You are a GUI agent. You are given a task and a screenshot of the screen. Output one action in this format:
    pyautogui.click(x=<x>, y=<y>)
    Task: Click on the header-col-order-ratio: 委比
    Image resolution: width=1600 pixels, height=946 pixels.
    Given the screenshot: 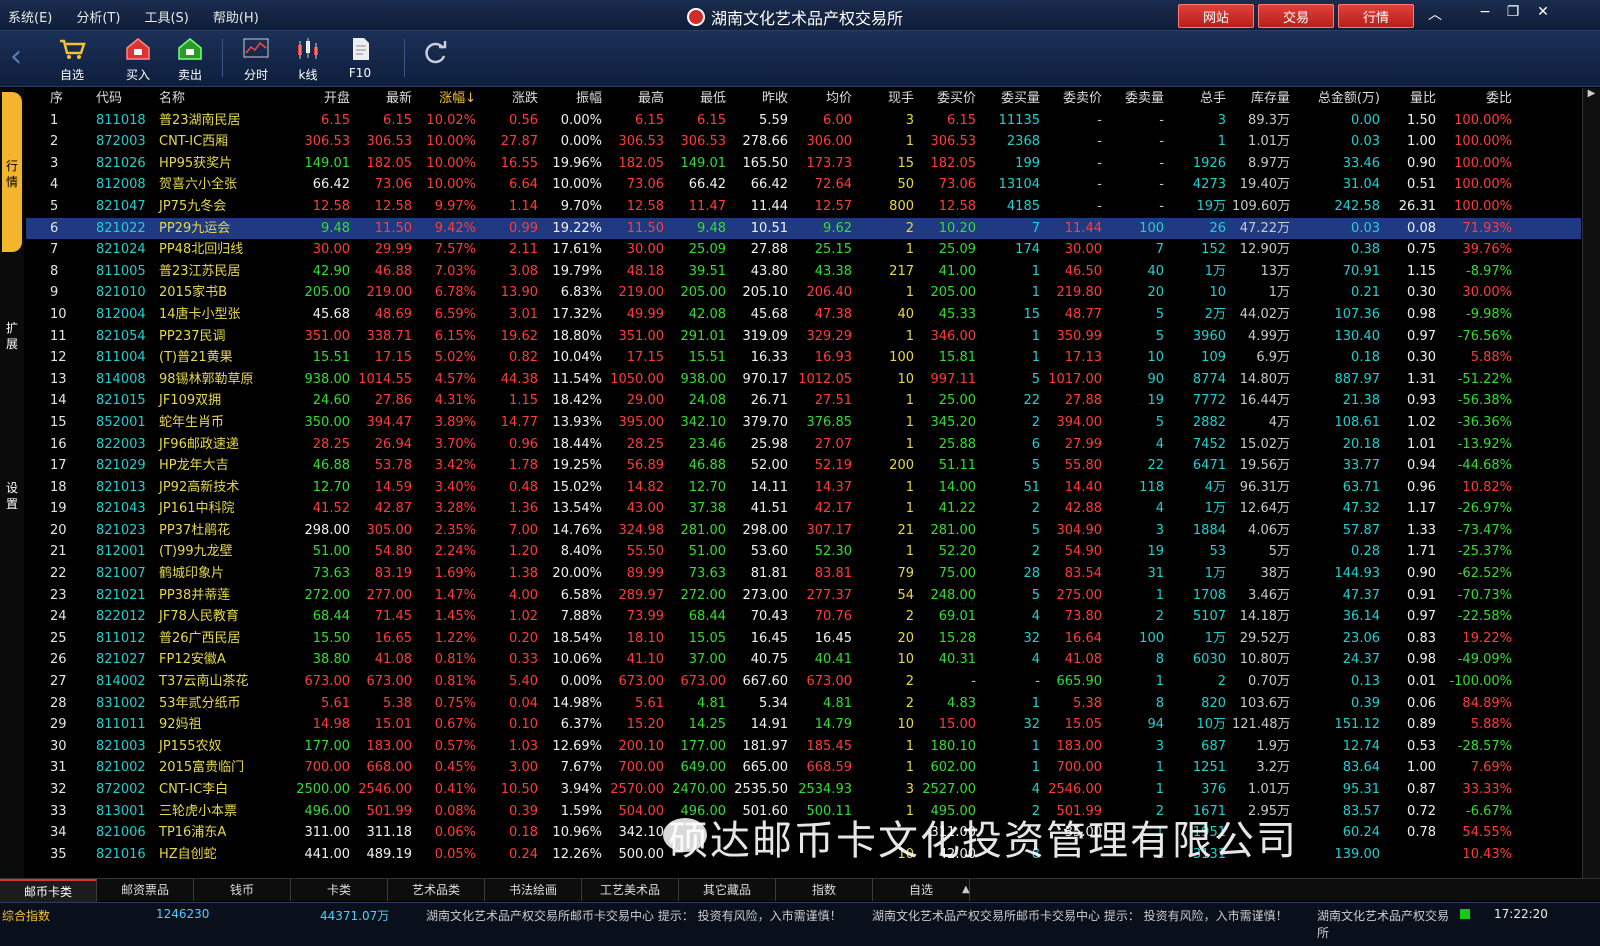 What is the action you would take?
    pyautogui.click(x=1477, y=98)
    